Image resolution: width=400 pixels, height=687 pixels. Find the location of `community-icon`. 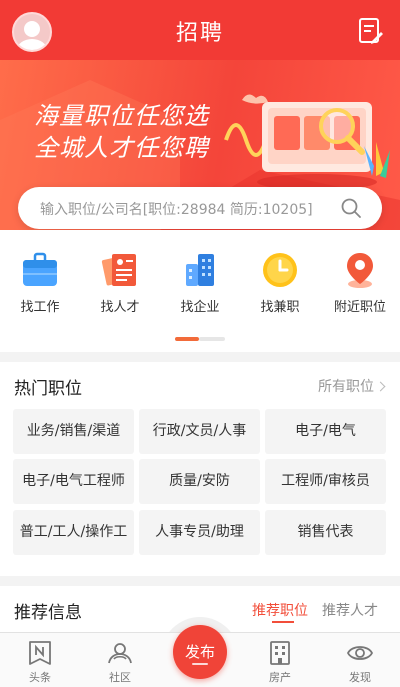

community-icon is located at coordinates (120, 653).